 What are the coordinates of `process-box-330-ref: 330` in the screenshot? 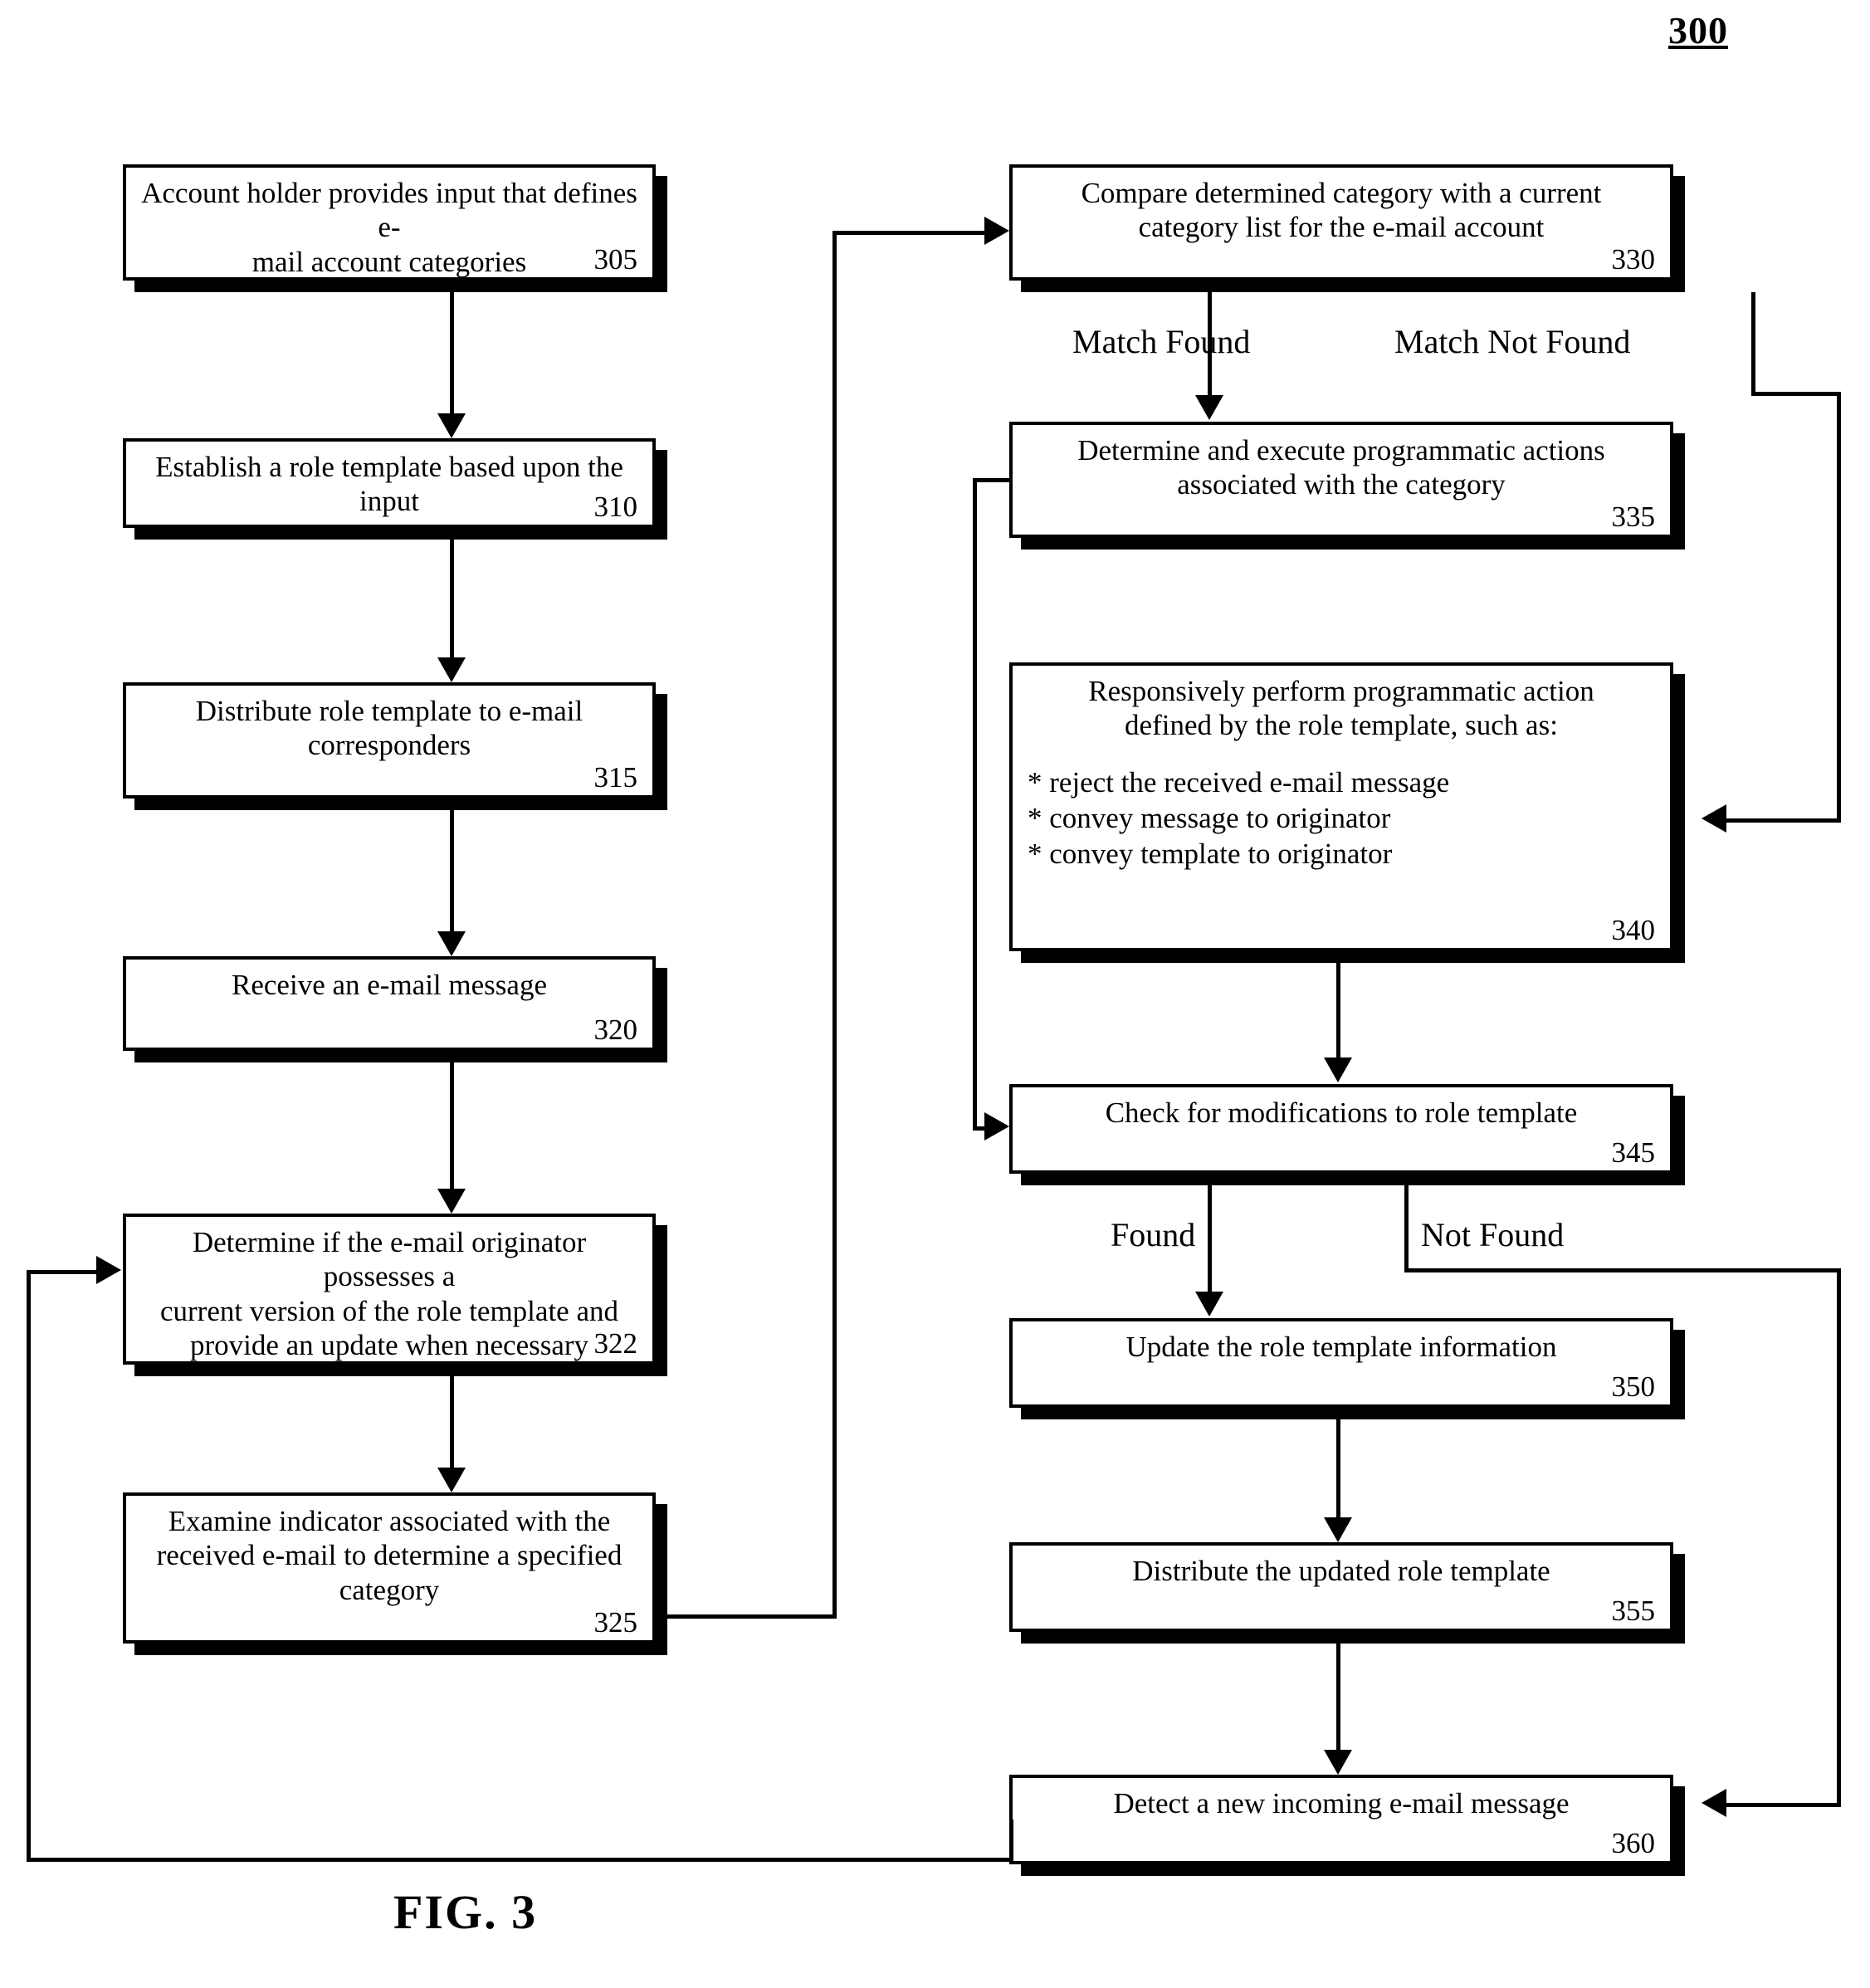 It's located at (1633, 260).